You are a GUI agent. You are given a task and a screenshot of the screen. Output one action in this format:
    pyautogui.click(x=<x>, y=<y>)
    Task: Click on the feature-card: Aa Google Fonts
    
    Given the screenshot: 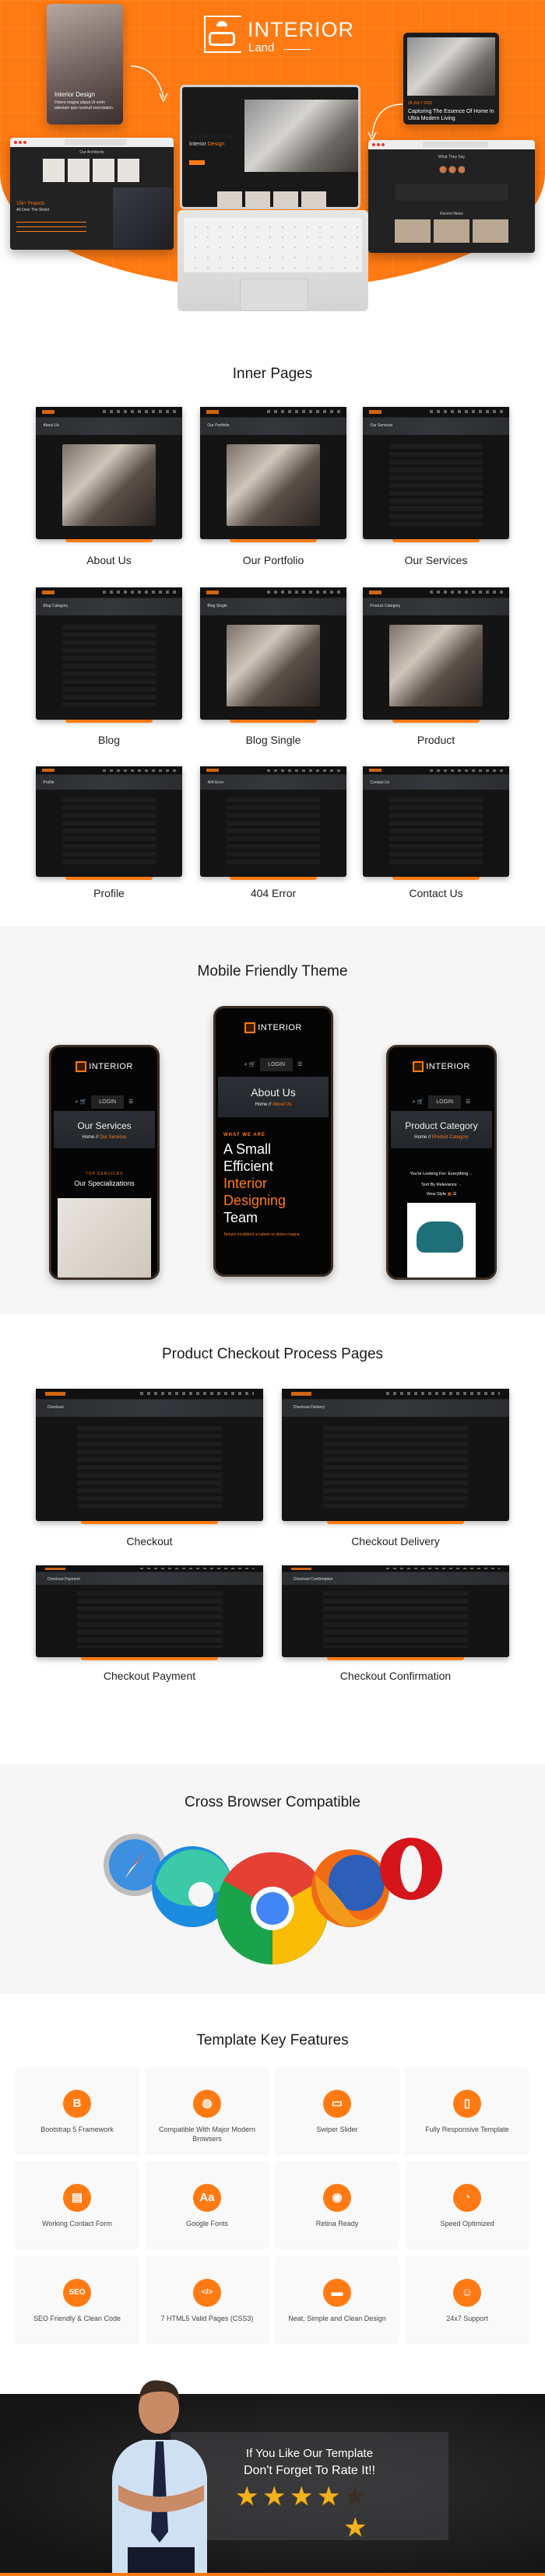 What is the action you would take?
    pyautogui.click(x=208, y=2204)
    